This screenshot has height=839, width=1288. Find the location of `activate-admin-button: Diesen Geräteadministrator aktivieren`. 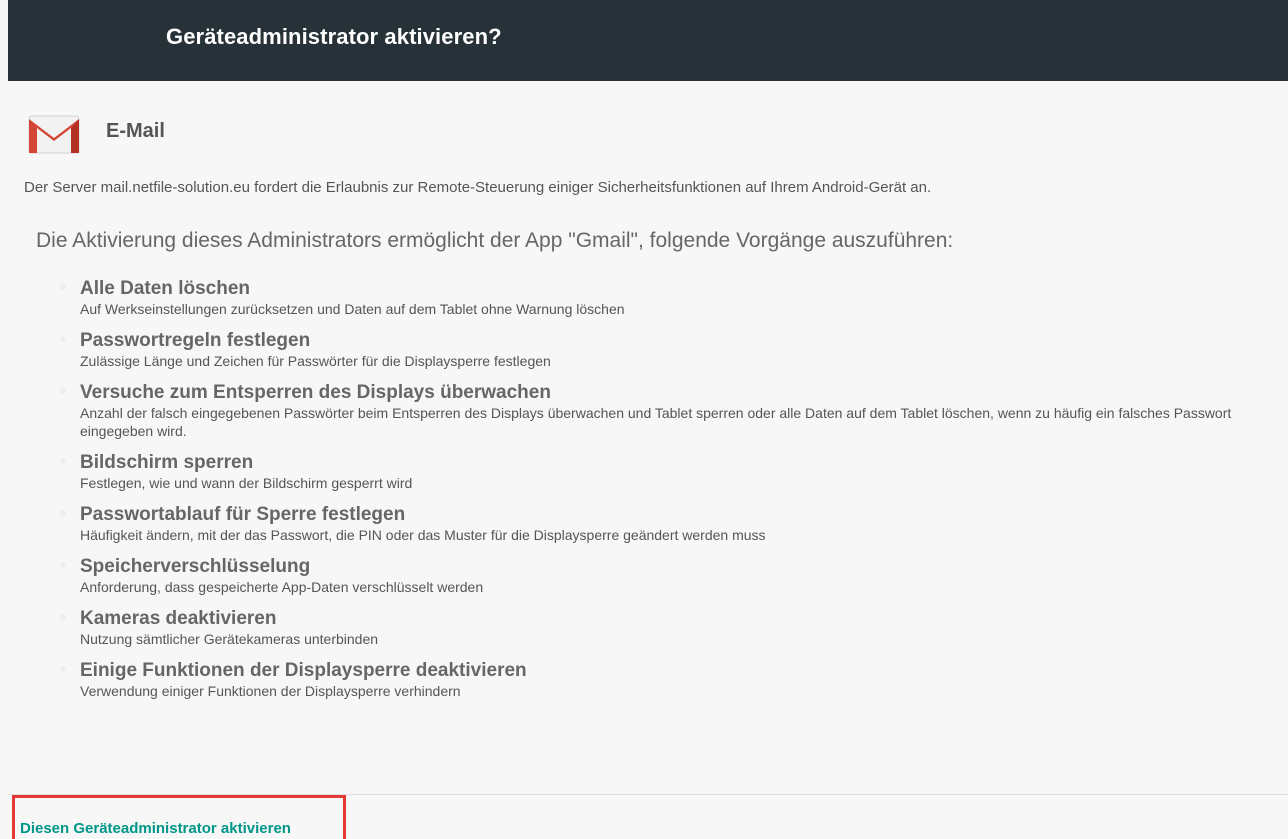

activate-admin-button: Diesen Geräteadministrator aktivieren is located at coordinates (155, 828).